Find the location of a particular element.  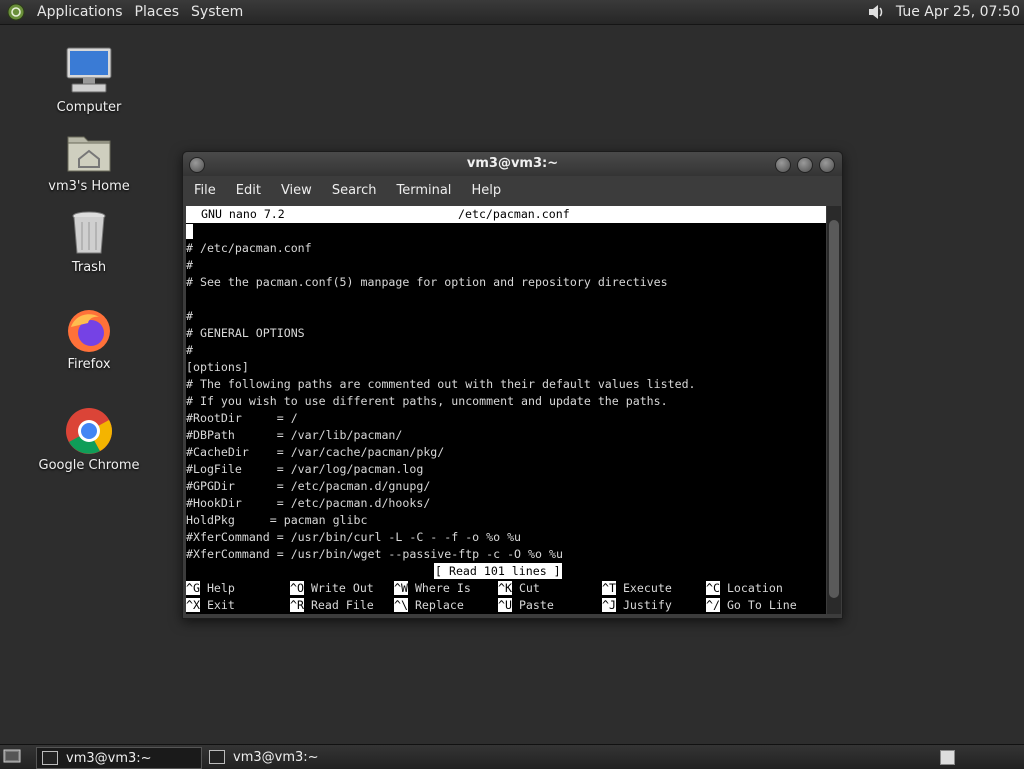

menu-edit: Edit is located at coordinates (248, 190).